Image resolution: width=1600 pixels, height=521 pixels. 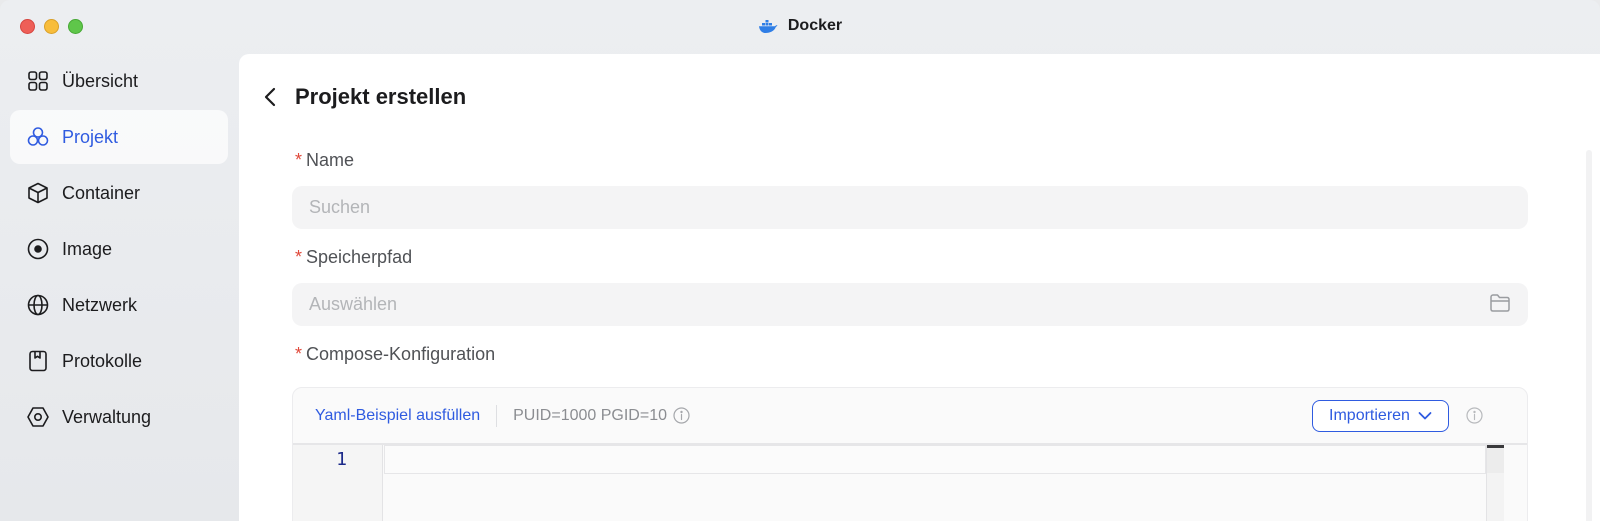 I want to click on hexagons-icon, so click(x=38, y=136).